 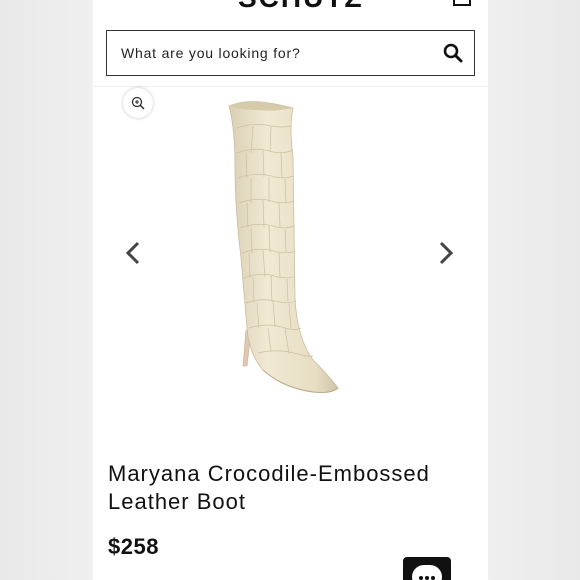 What do you see at coordinates (133, 546) in the screenshot?
I see `product-price: $258` at bounding box center [133, 546].